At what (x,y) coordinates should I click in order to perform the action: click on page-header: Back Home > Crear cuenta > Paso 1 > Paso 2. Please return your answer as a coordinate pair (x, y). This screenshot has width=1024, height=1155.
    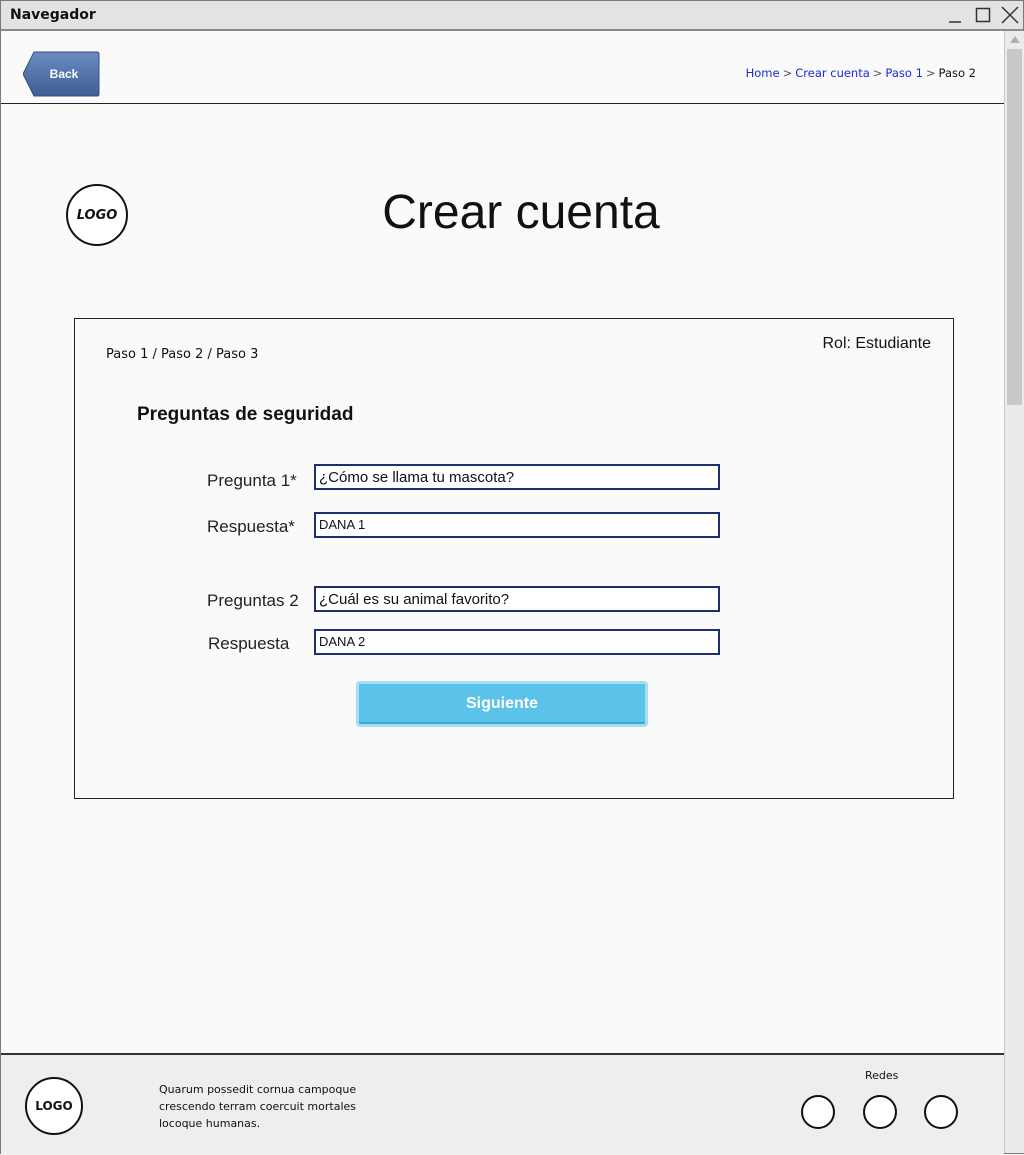
    Looking at the image, I should click on (502, 67).